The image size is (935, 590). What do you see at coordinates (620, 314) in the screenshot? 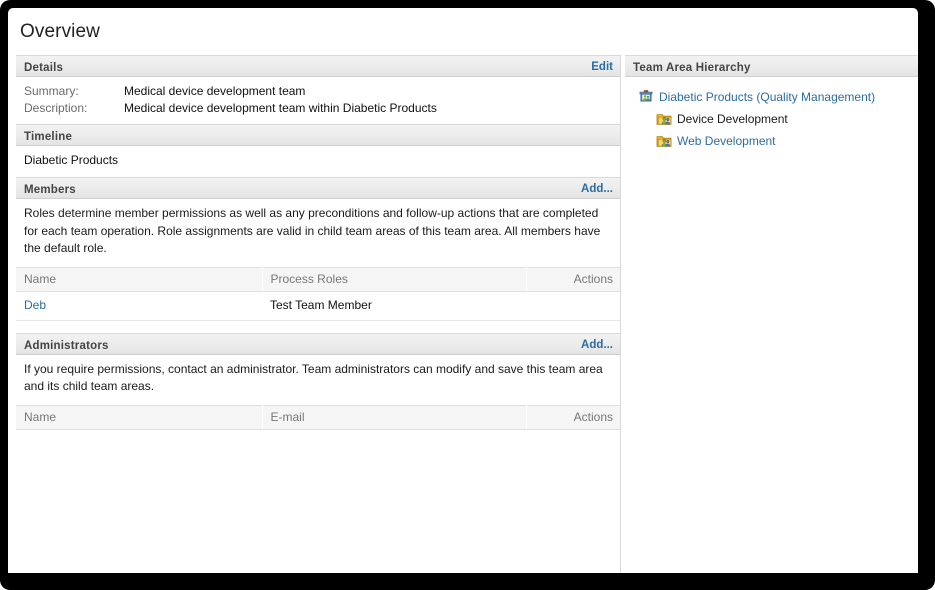
I see `column-divider` at bounding box center [620, 314].